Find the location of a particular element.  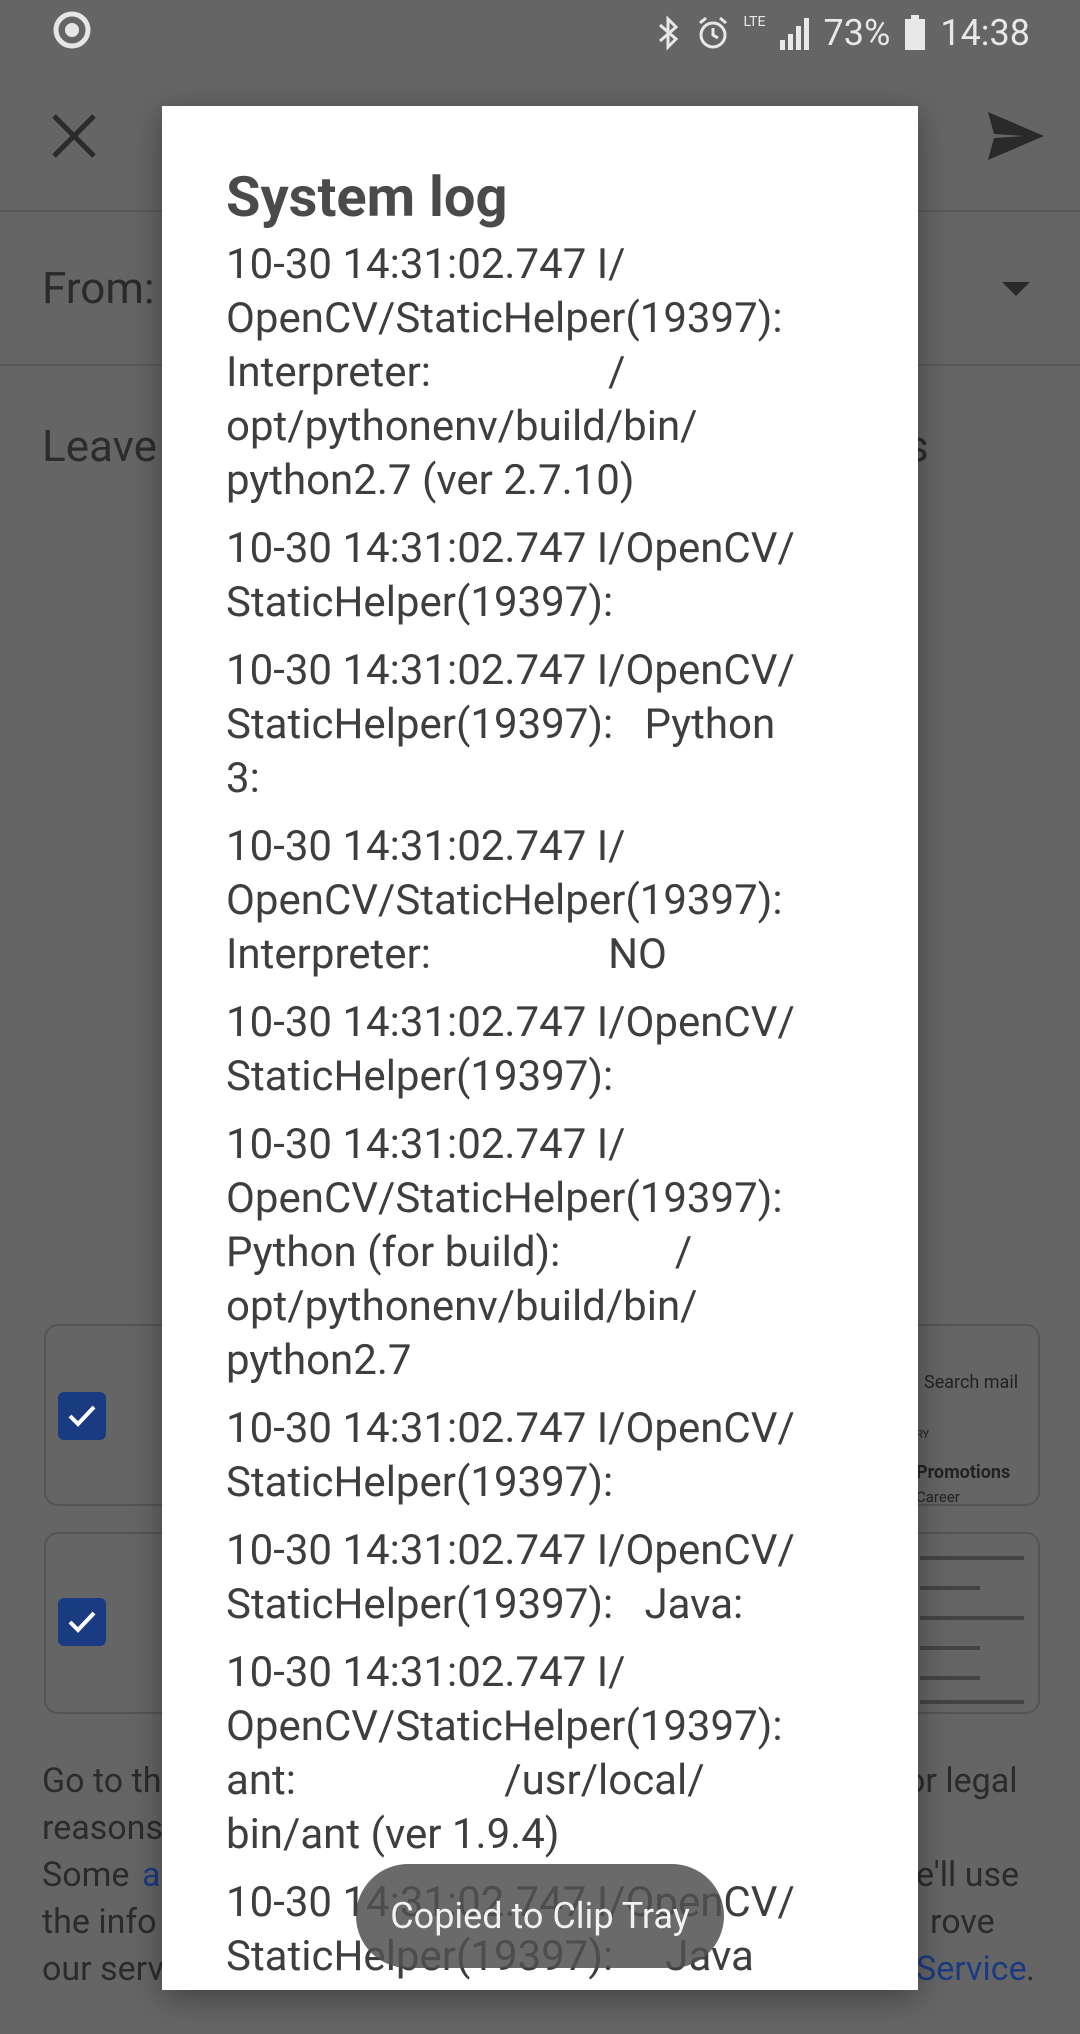

promotions-text: Promotions is located at coordinates (963, 1472).